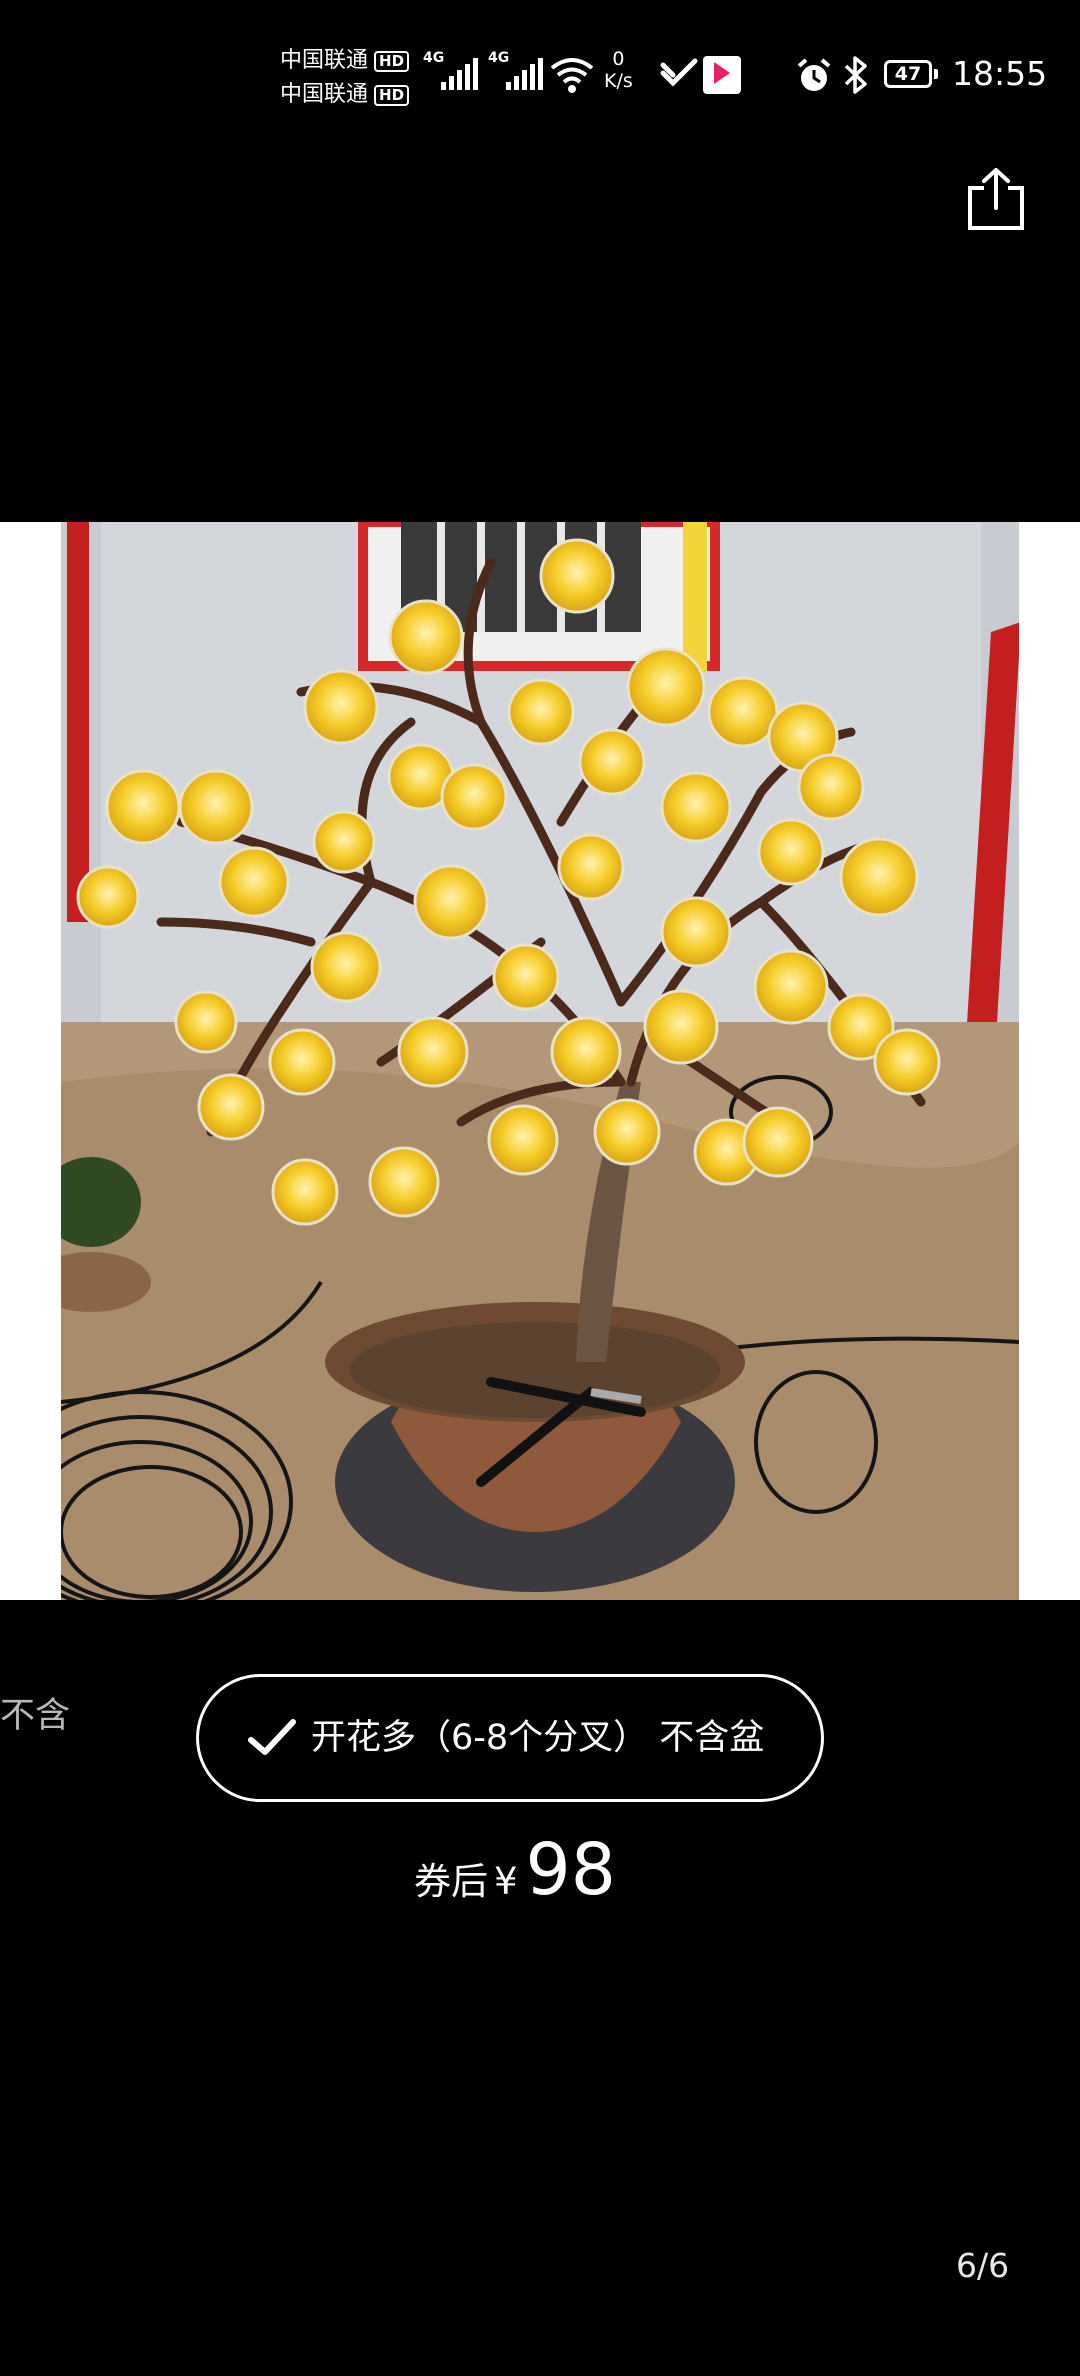 This screenshot has height=2376, width=1080. I want to click on network-speed: 0 K/s, so click(618, 70).